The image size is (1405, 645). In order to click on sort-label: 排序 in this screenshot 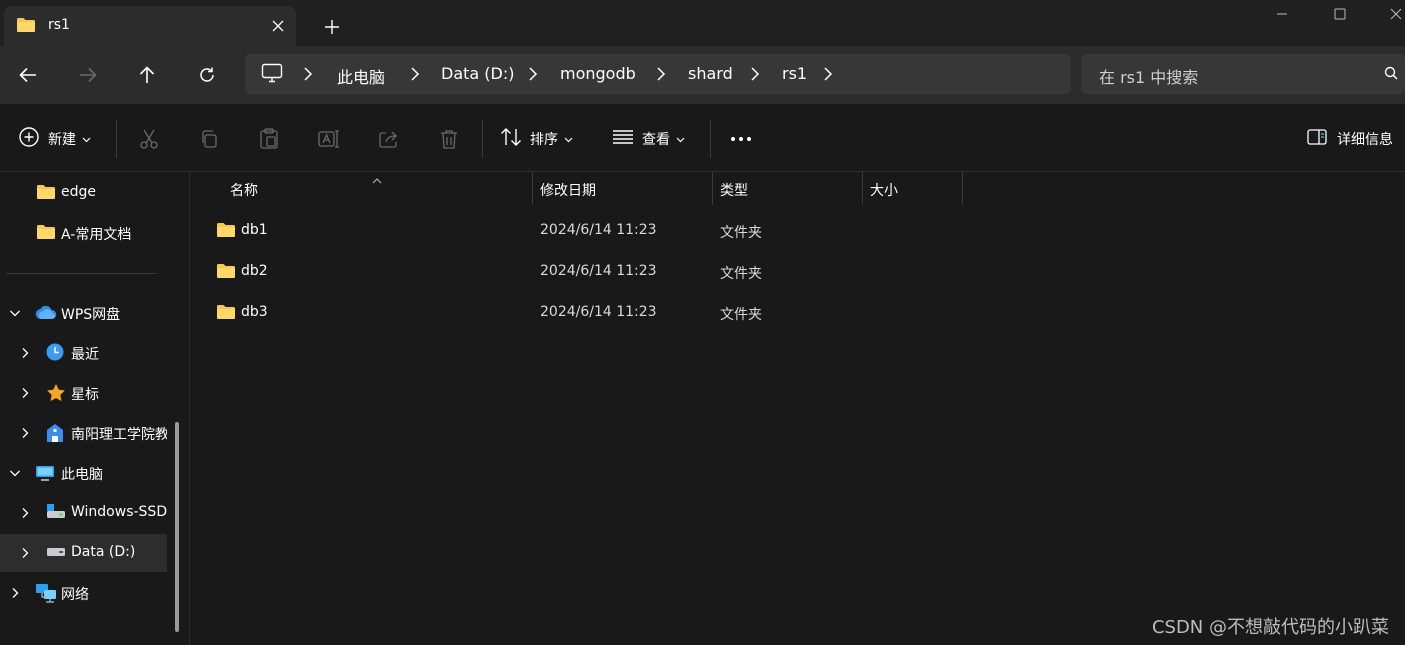, I will do `click(544, 140)`.